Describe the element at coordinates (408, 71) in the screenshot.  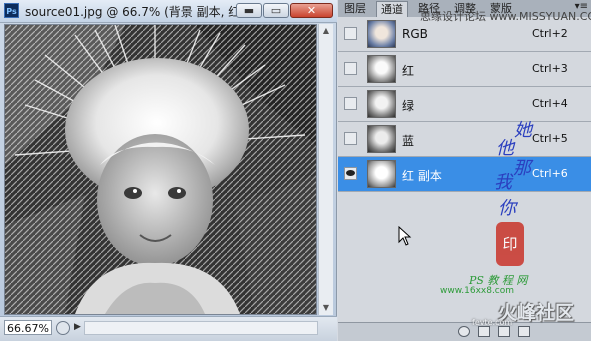
I see `channel-name: 红` at that location.